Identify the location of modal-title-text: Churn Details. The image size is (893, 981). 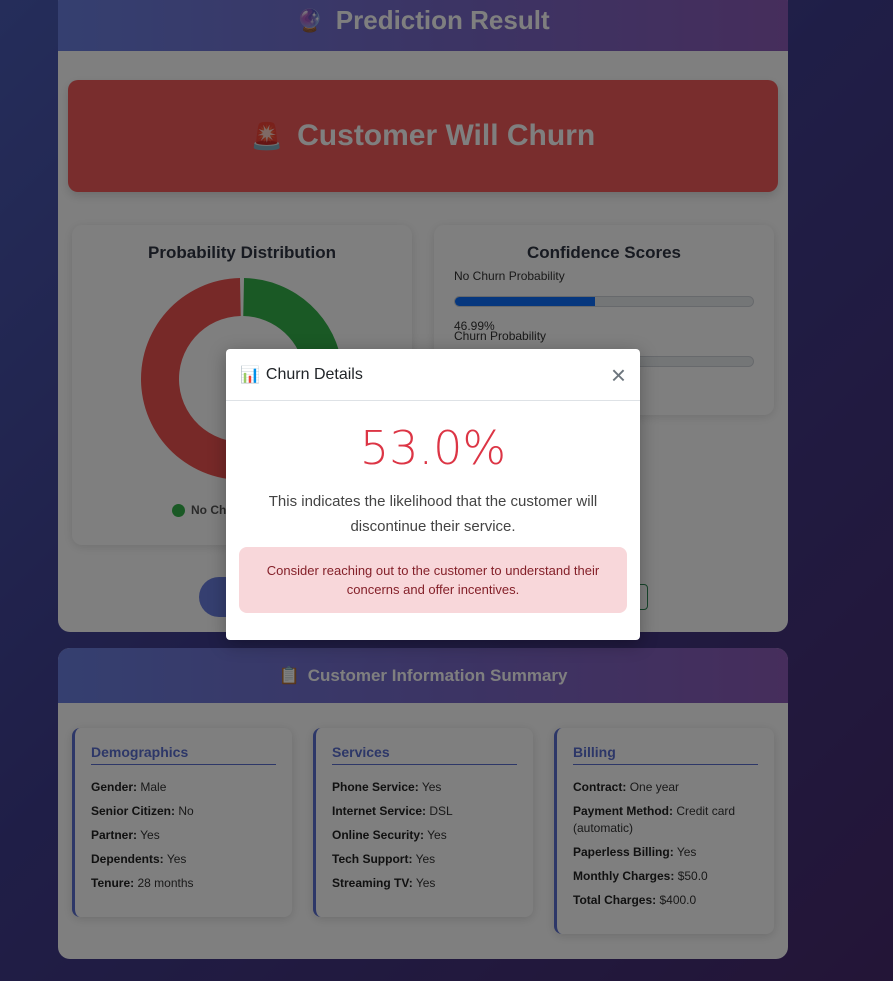
(314, 374).